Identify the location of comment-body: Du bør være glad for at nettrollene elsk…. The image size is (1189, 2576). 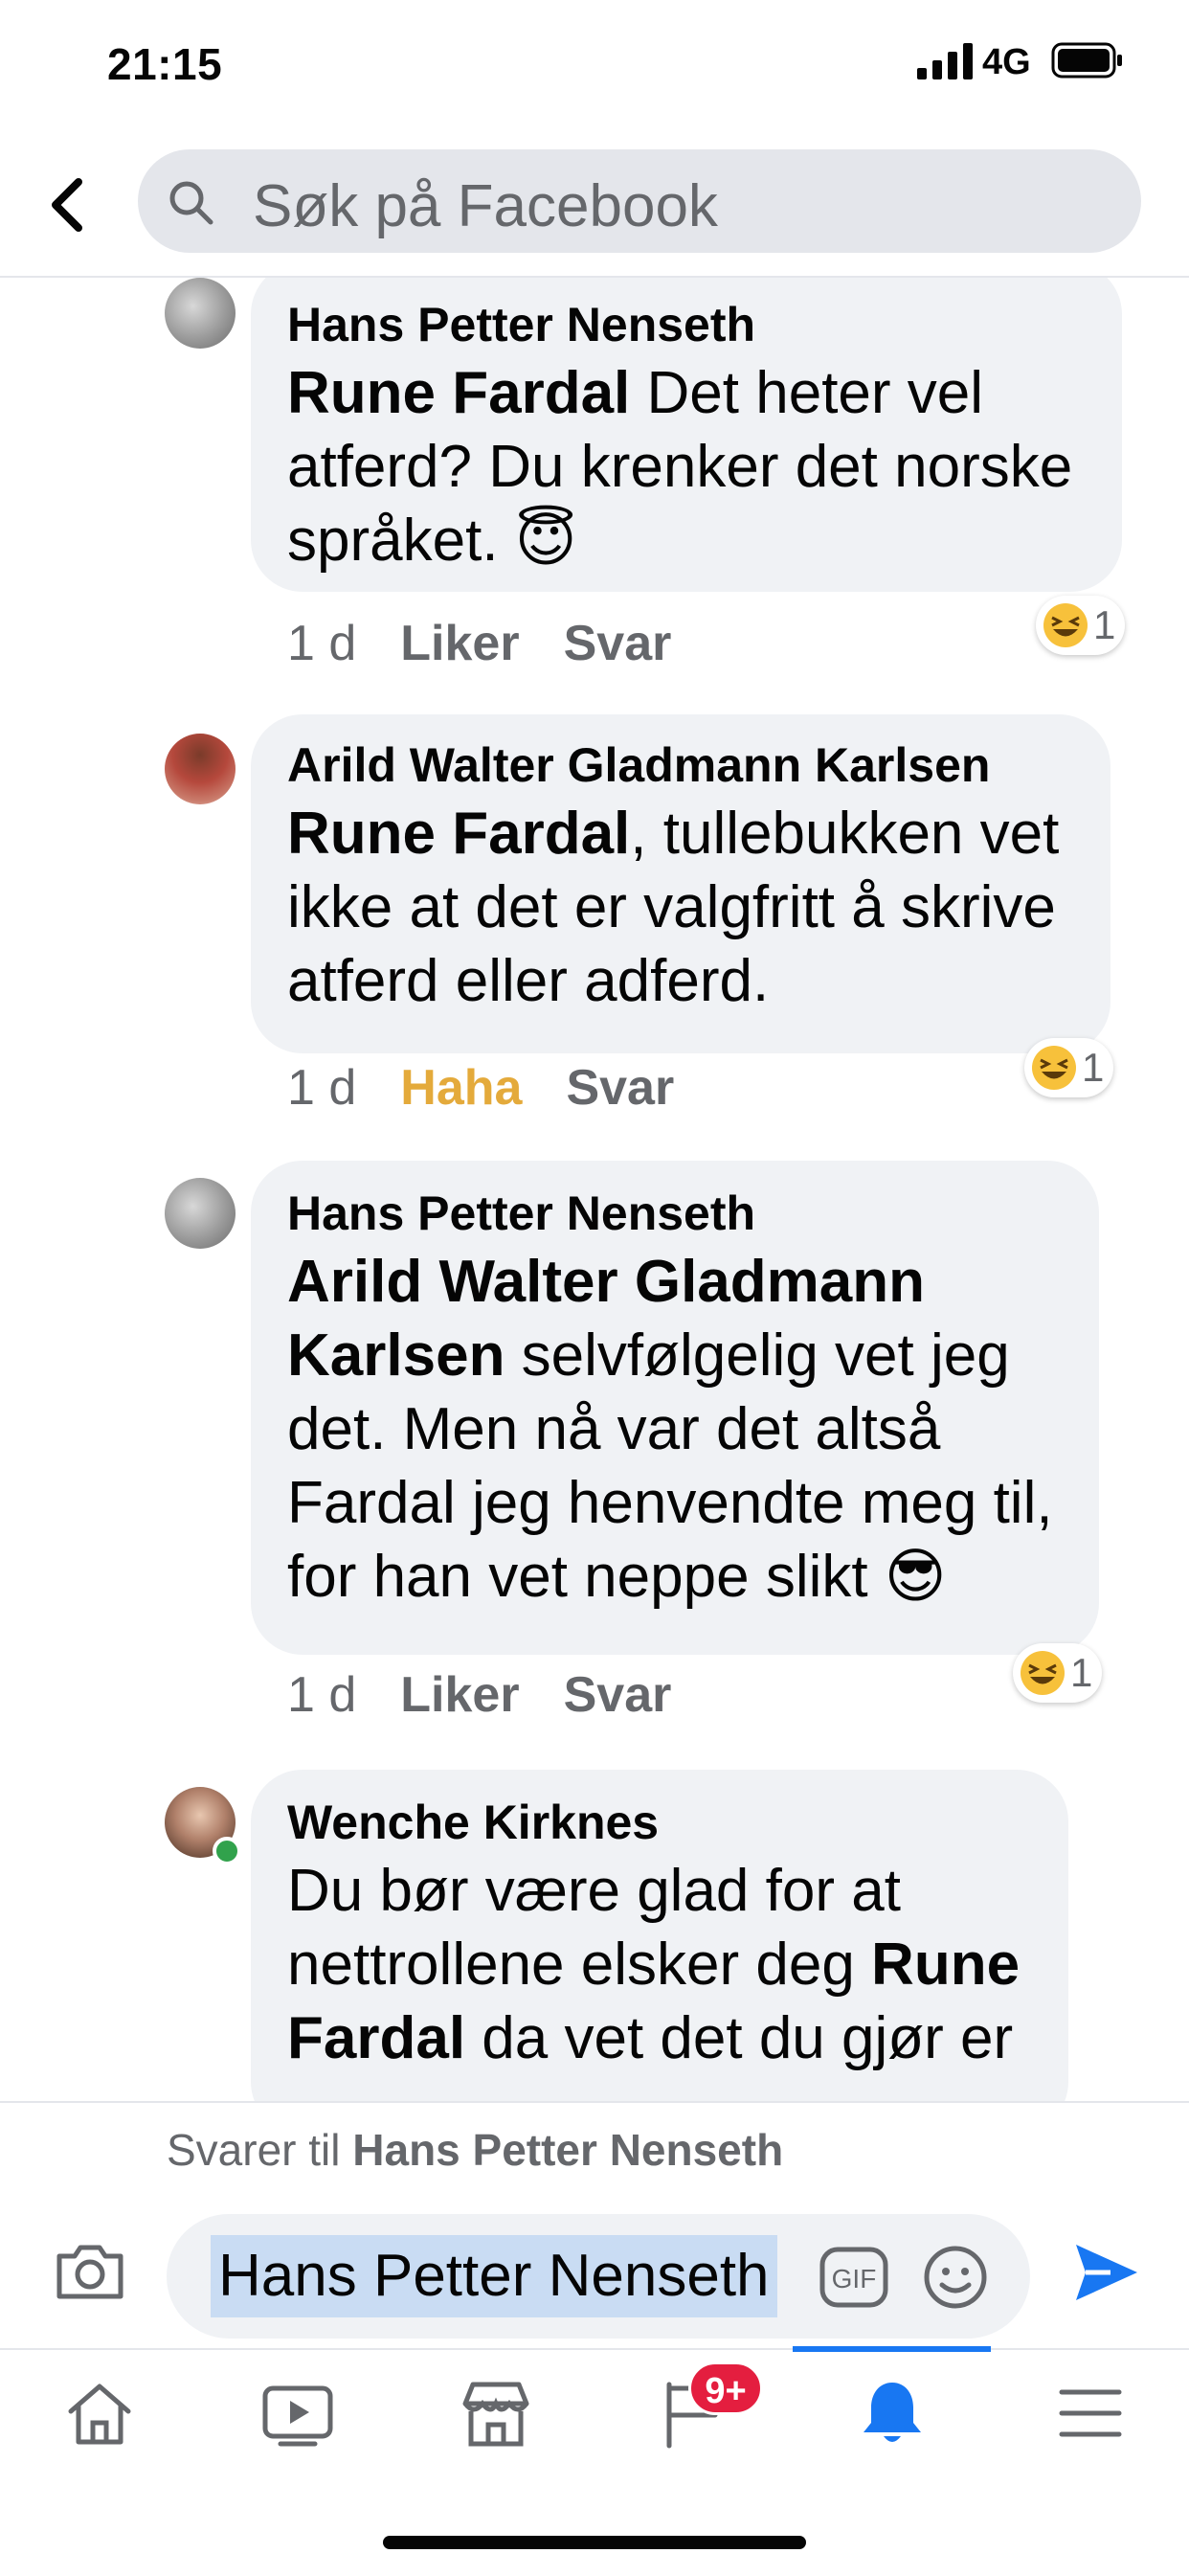
(594, 1928).